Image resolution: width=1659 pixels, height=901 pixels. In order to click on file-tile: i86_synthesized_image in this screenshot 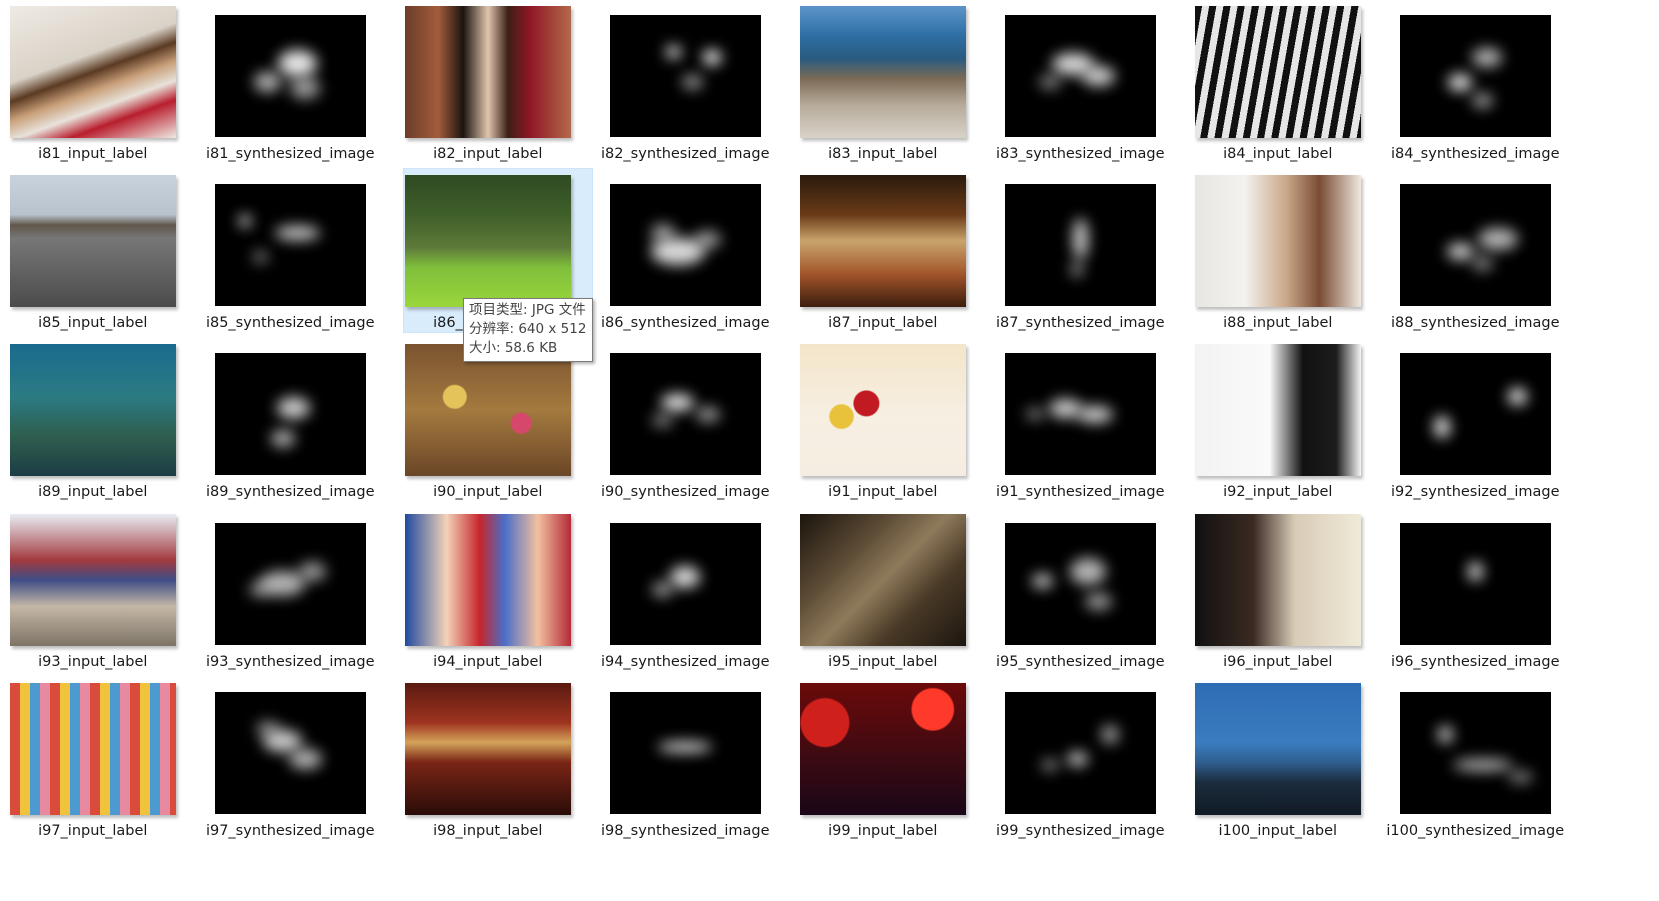, I will do `click(686, 255)`.